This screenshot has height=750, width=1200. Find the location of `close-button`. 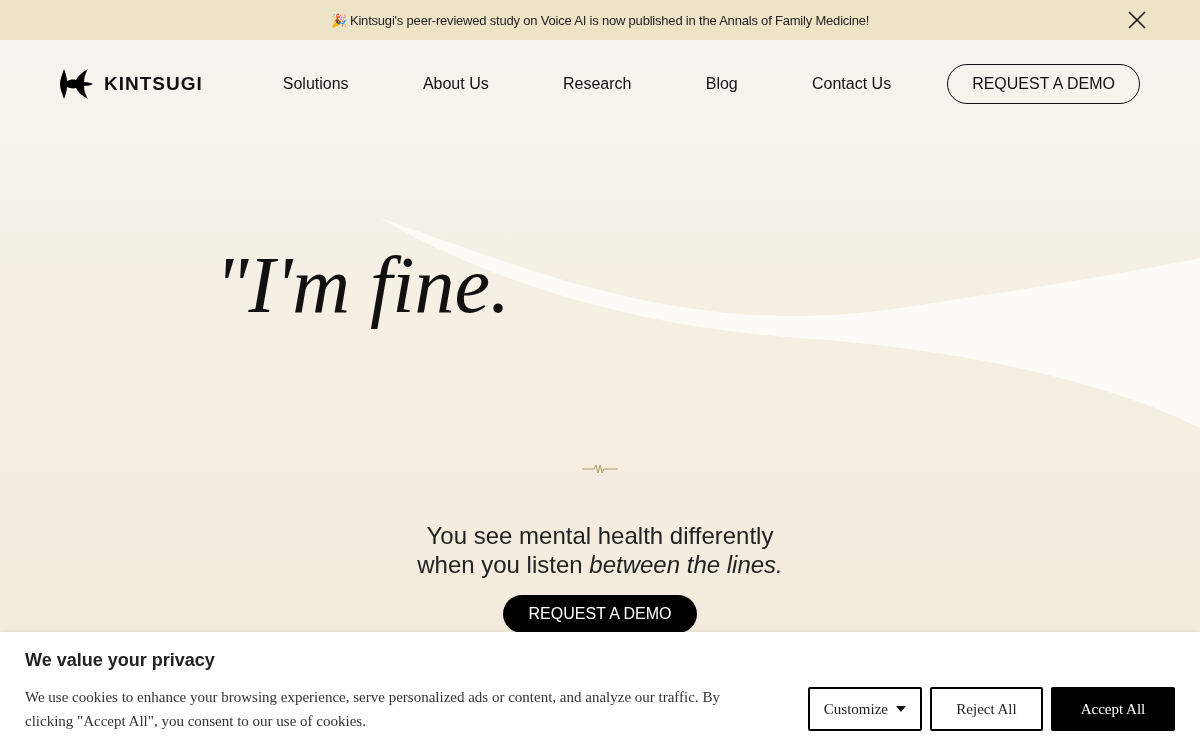

close-button is located at coordinates (1137, 20).